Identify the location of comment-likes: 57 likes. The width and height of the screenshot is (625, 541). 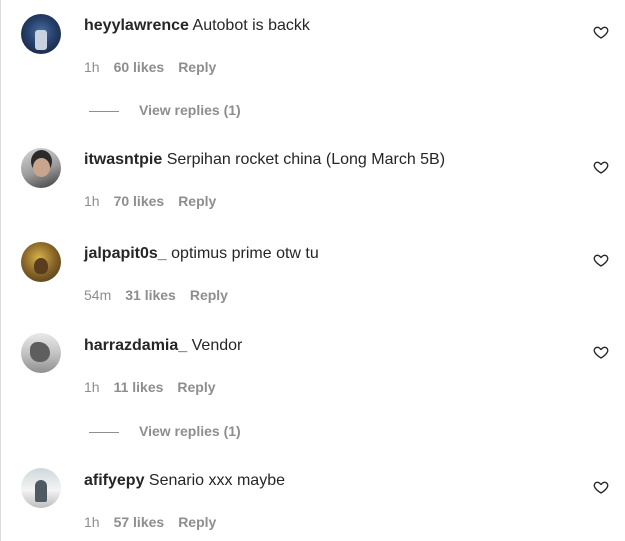
(139, 522).